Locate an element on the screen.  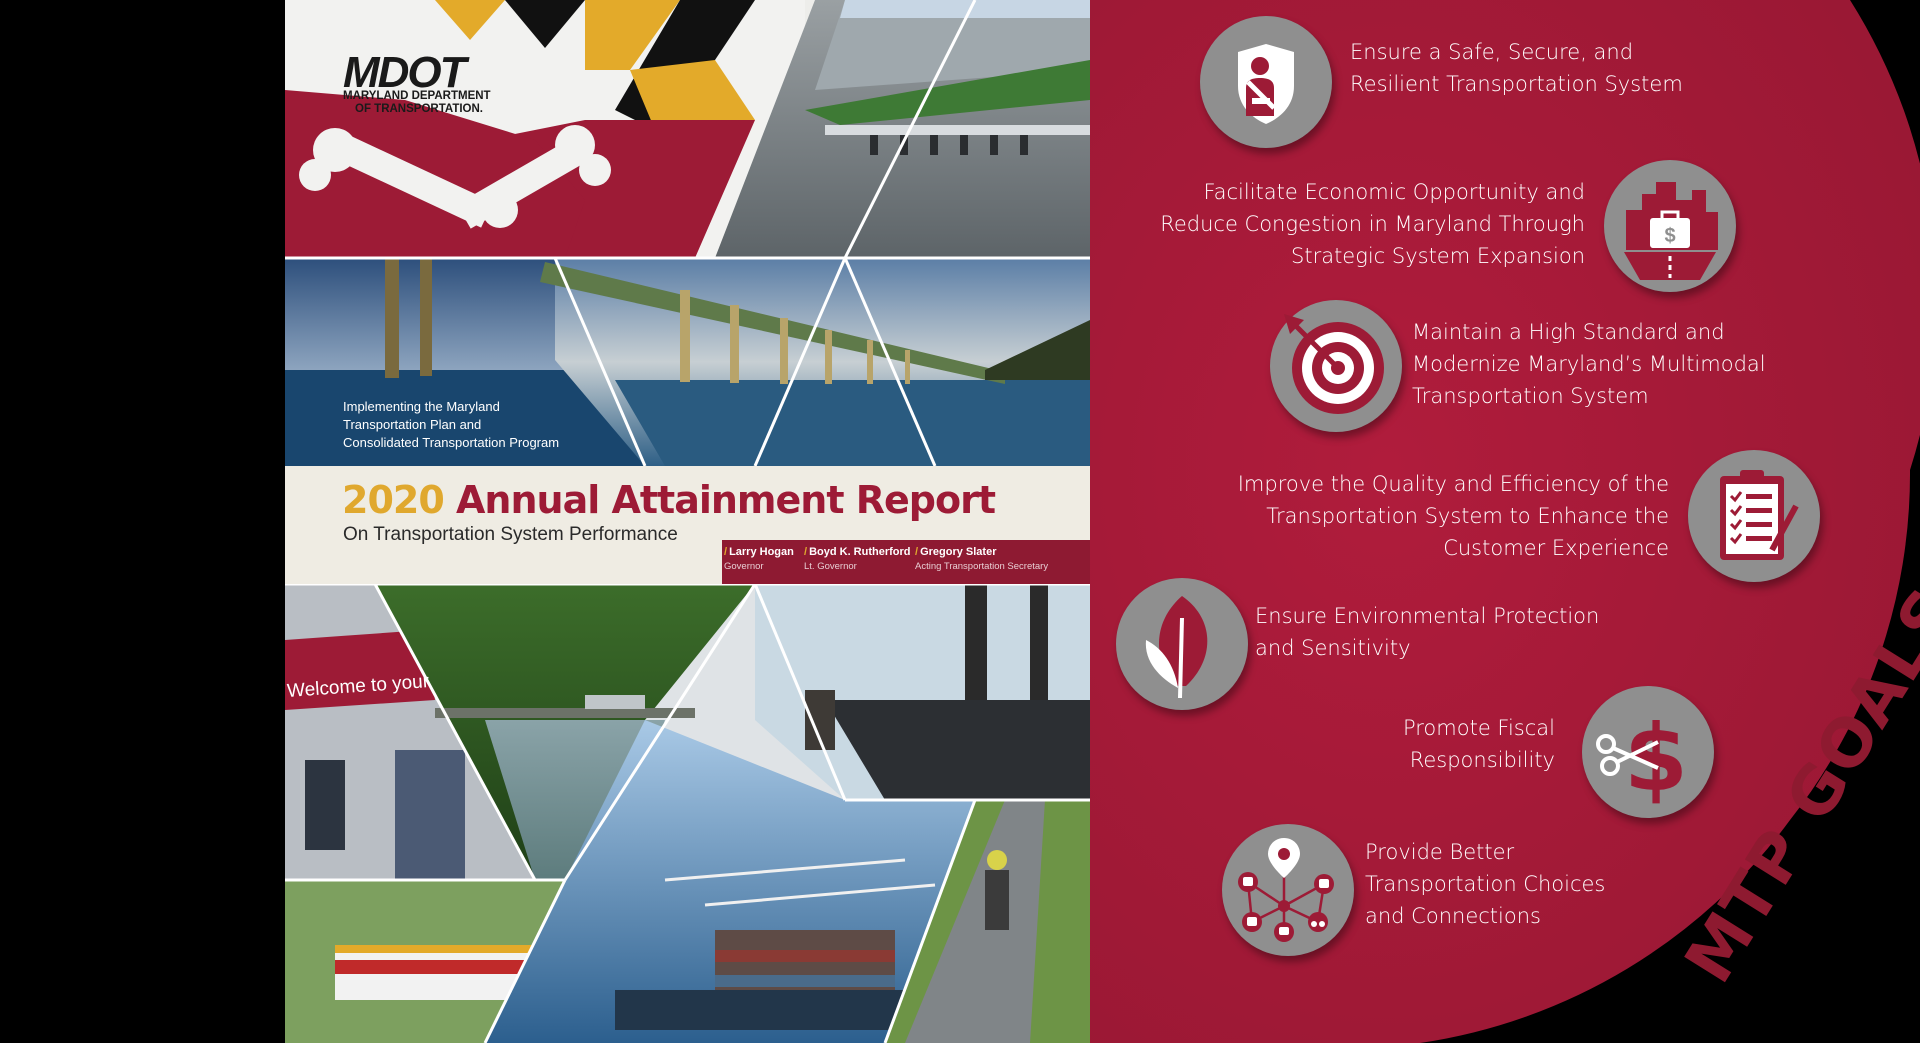
intro-line-3: Consolidated Transportation Program is located at coordinates (451, 442).